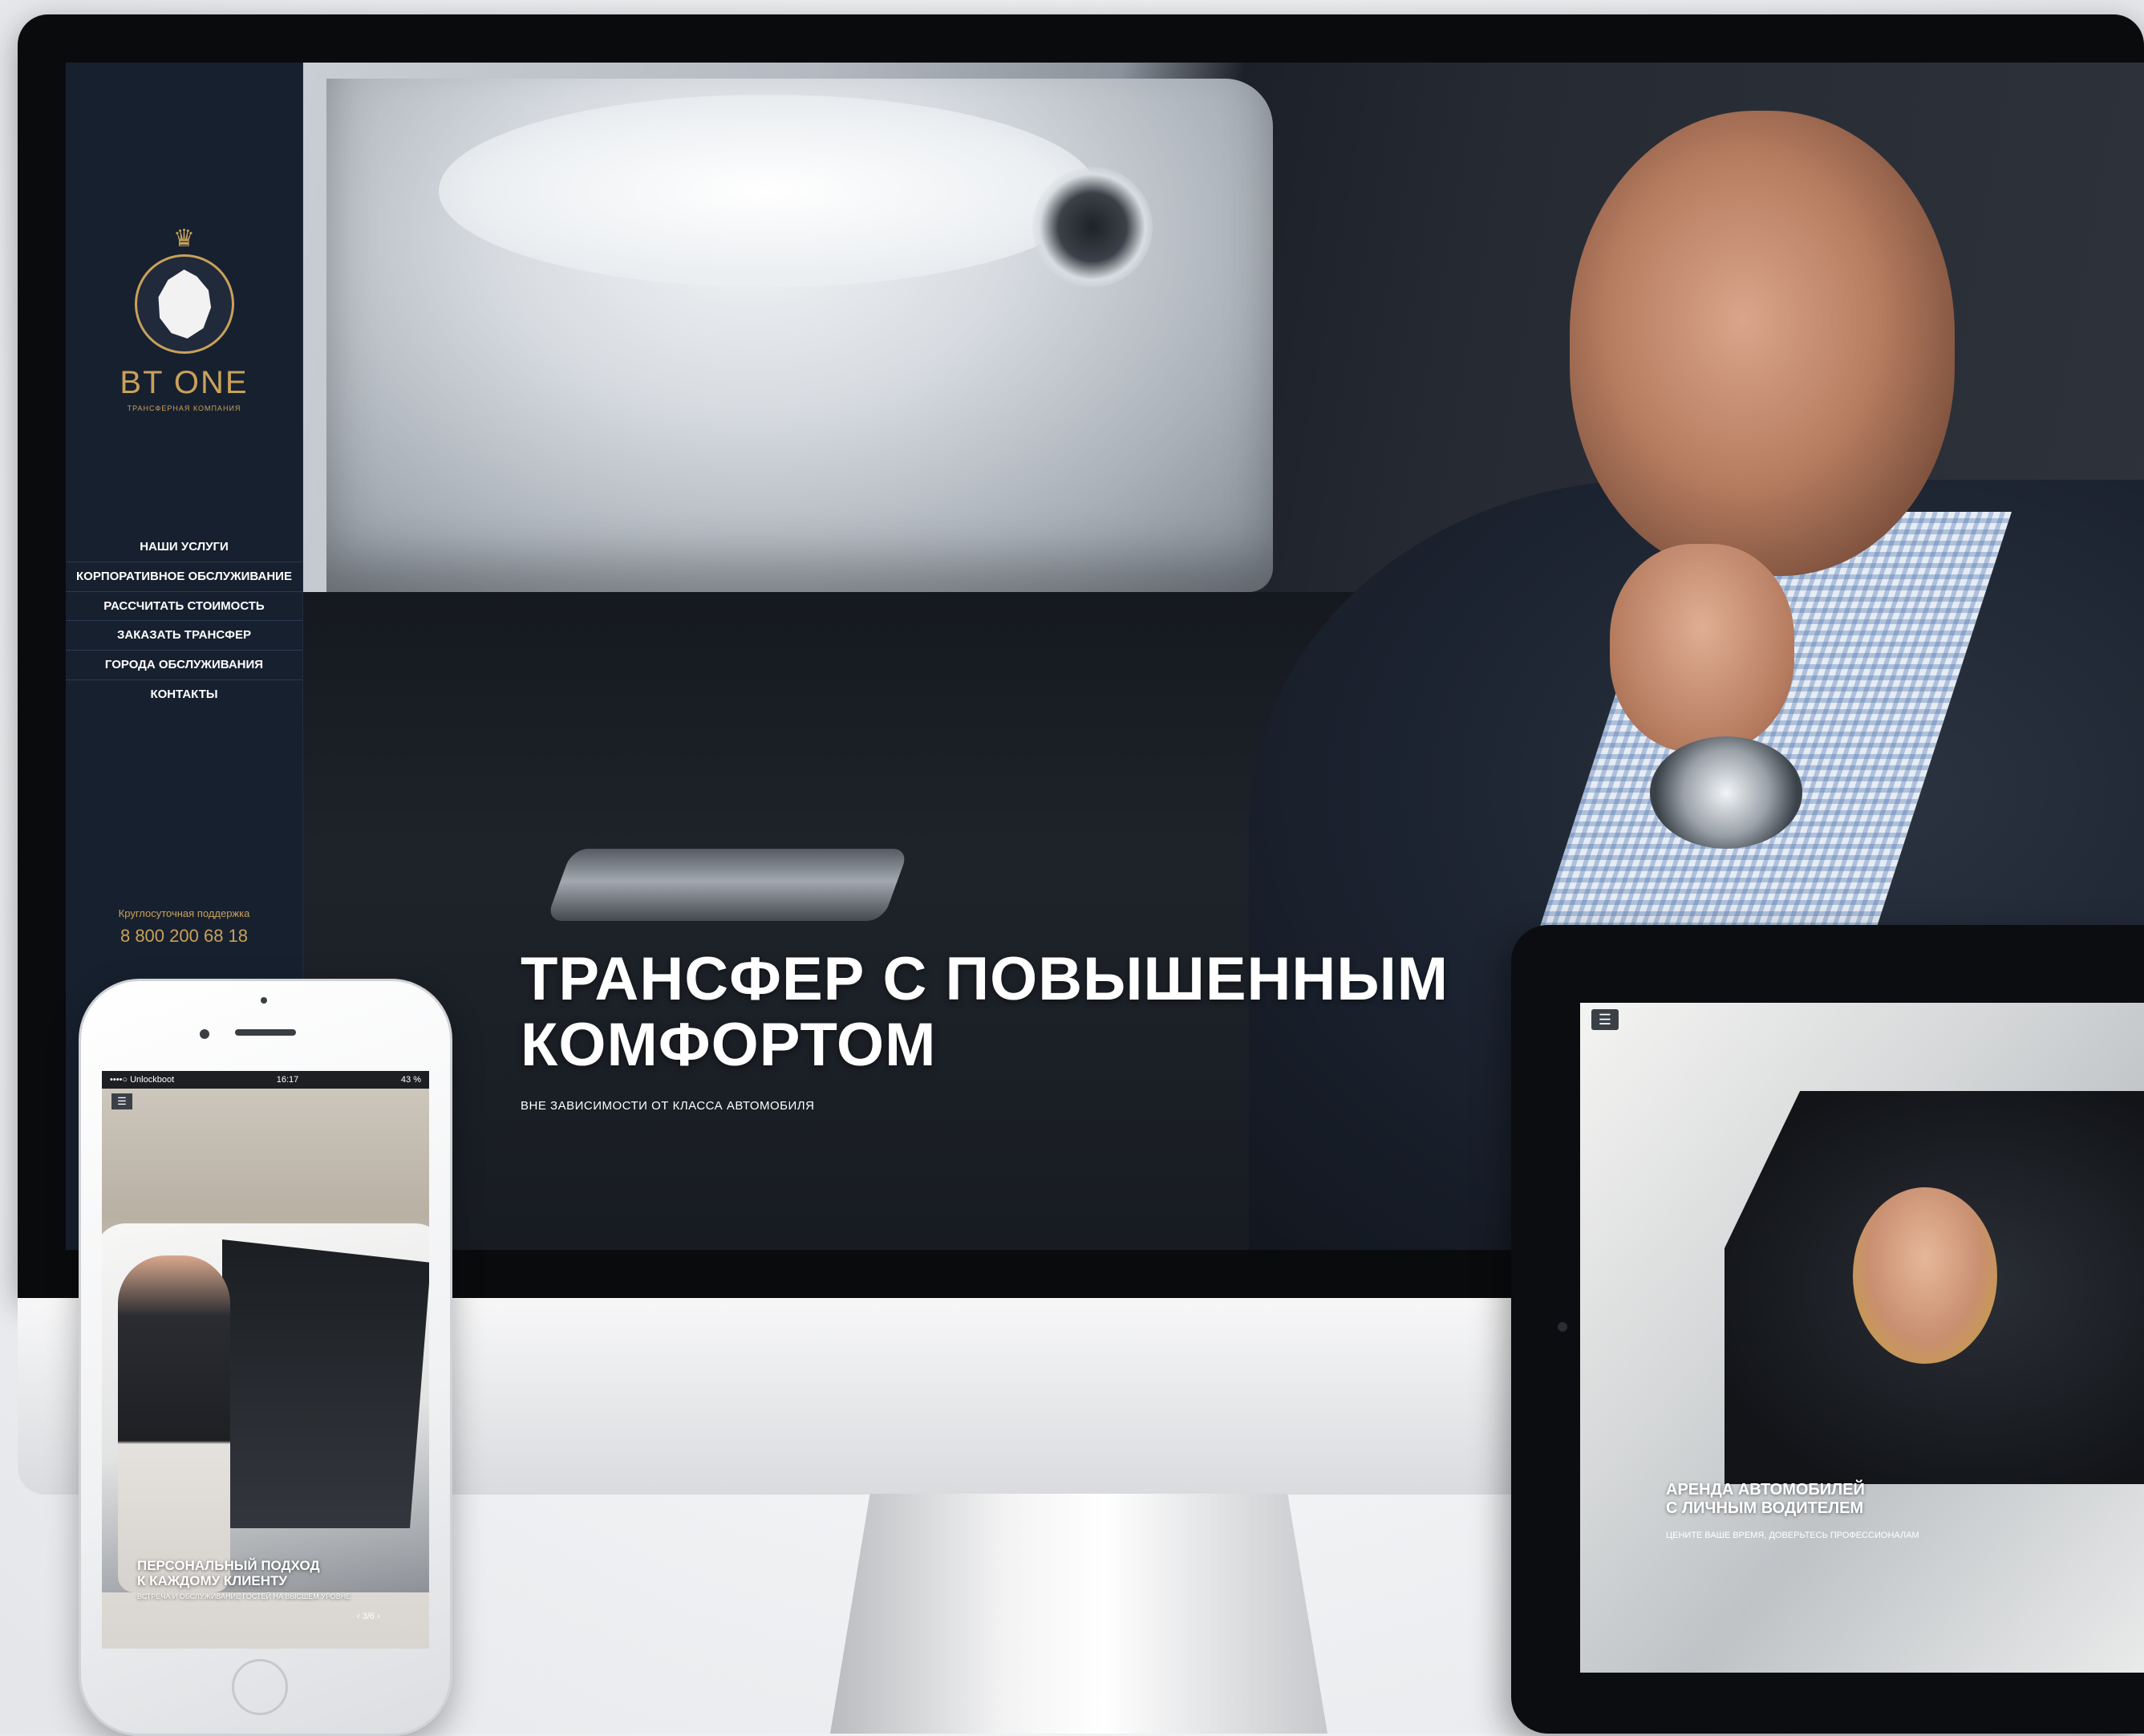 This screenshot has height=1736, width=2144. Describe the element at coordinates (266, 1033) in the screenshot. I see `phone-speaker` at that location.